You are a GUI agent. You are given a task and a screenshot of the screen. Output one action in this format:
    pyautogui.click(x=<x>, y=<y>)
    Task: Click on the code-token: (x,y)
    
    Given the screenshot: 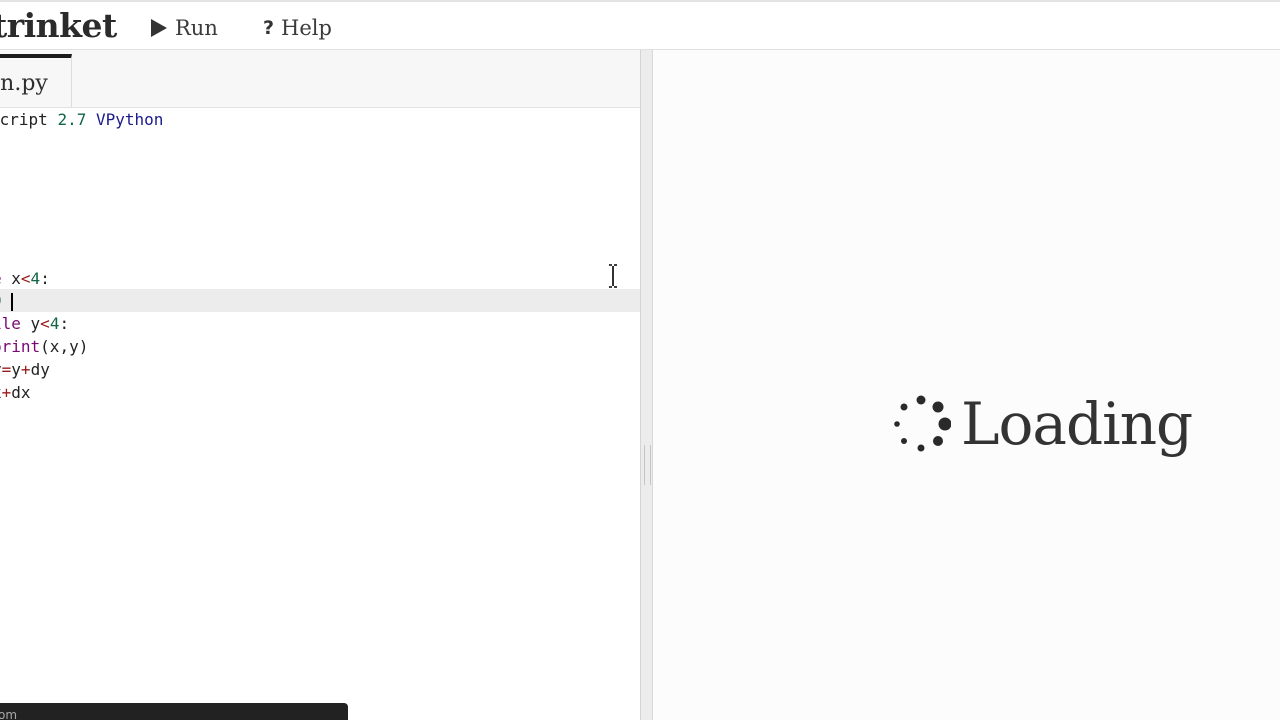 What is the action you would take?
    pyautogui.click(x=64, y=346)
    